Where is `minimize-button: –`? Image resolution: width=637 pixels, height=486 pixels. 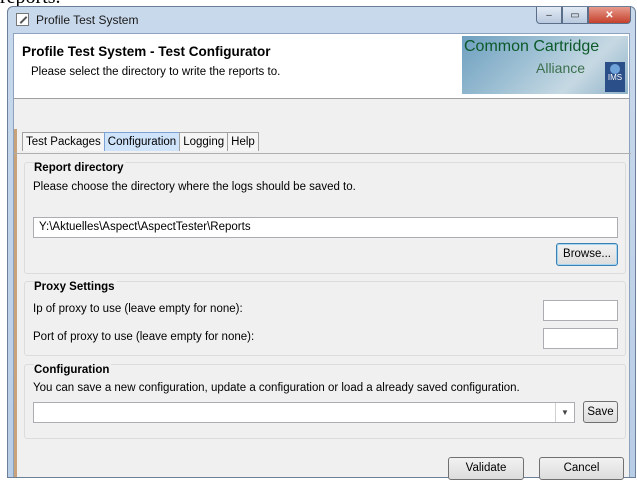 minimize-button: – is located at coordinates (549, 15).